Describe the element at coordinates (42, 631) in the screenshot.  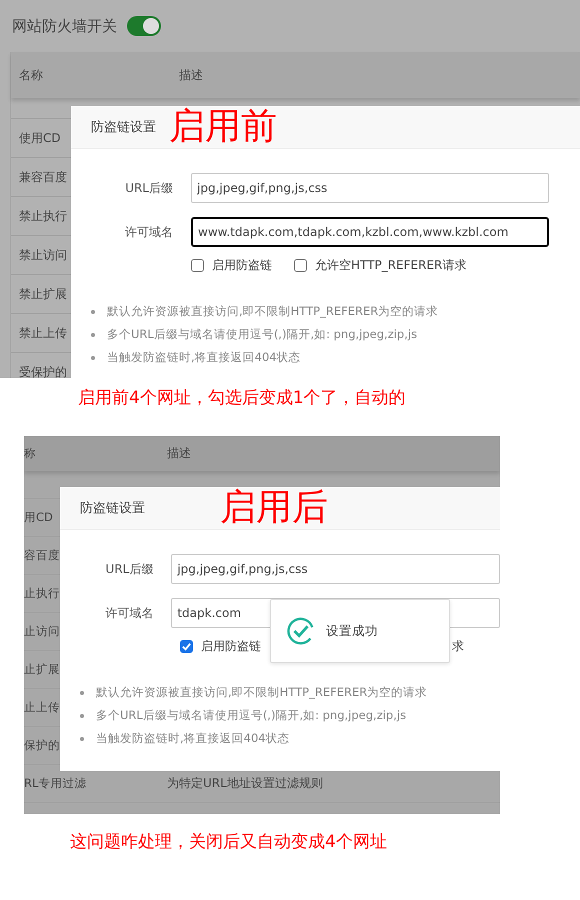
I see `table-cell: 止访问` at that location.